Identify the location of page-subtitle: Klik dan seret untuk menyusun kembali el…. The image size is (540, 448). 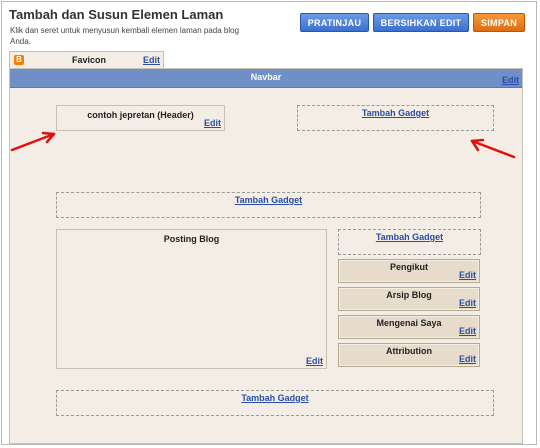
(125, 36).